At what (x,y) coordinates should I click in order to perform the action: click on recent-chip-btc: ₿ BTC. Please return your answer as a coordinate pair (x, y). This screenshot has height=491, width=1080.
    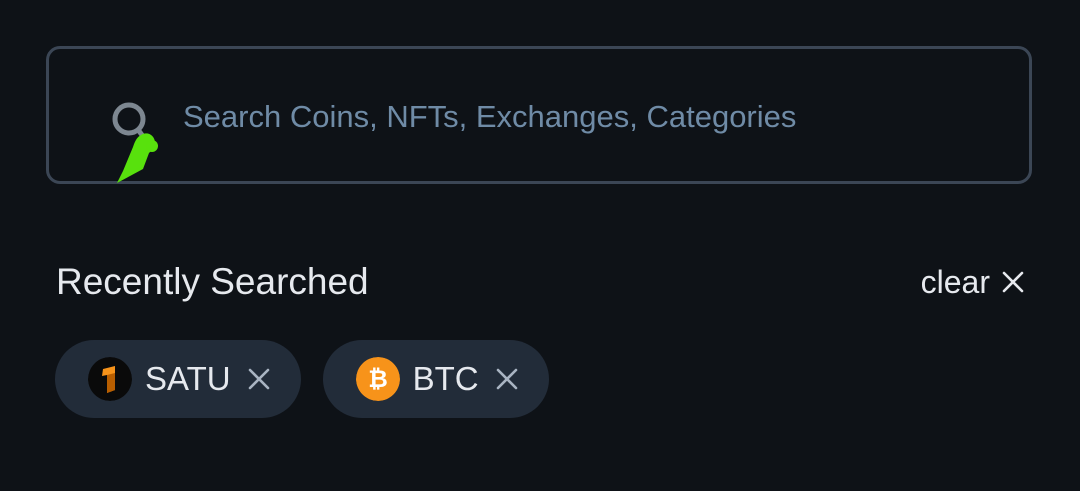
    Looking at the image, I should click on (435, 379).